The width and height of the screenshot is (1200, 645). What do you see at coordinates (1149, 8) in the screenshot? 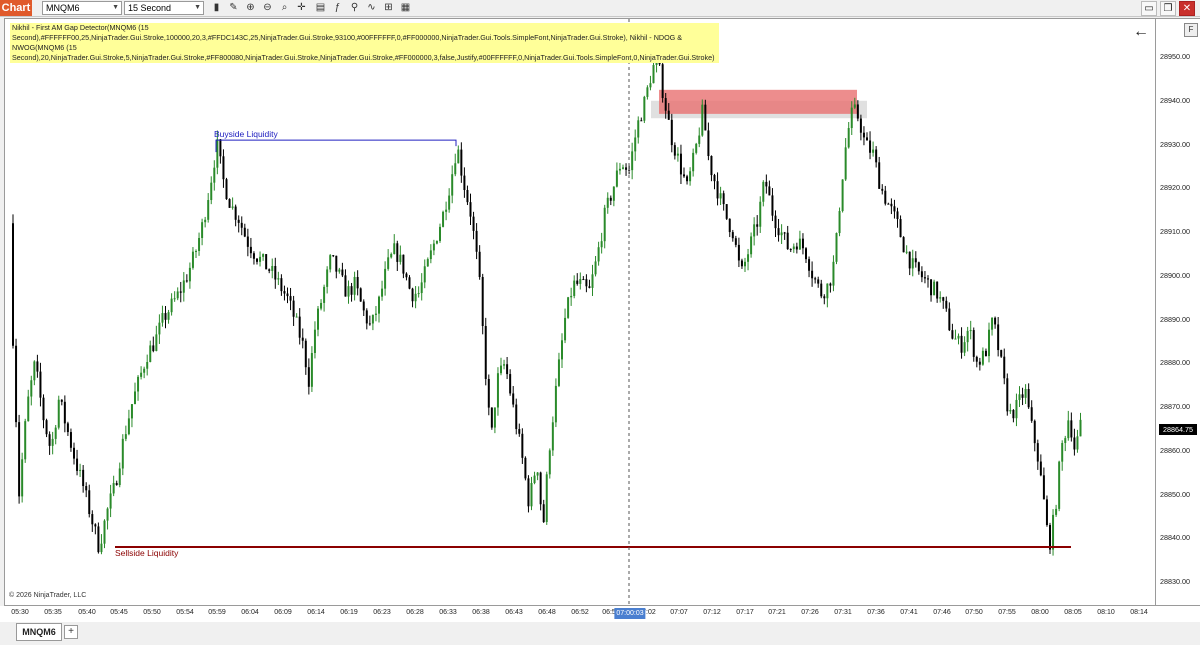
I see `minimize-icon: ▭` at bounding box center [1149, 8].